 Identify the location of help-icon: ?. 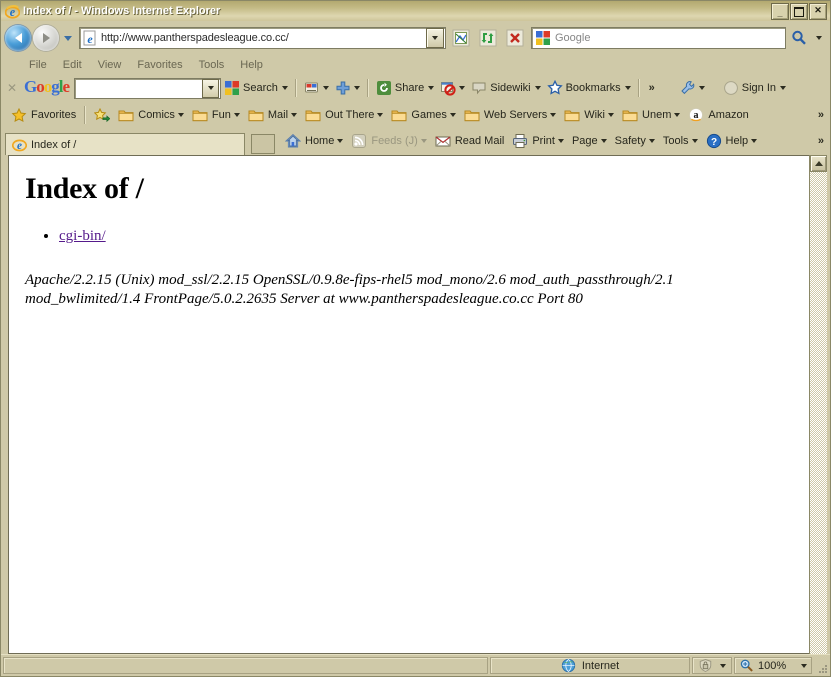
(714, 141).